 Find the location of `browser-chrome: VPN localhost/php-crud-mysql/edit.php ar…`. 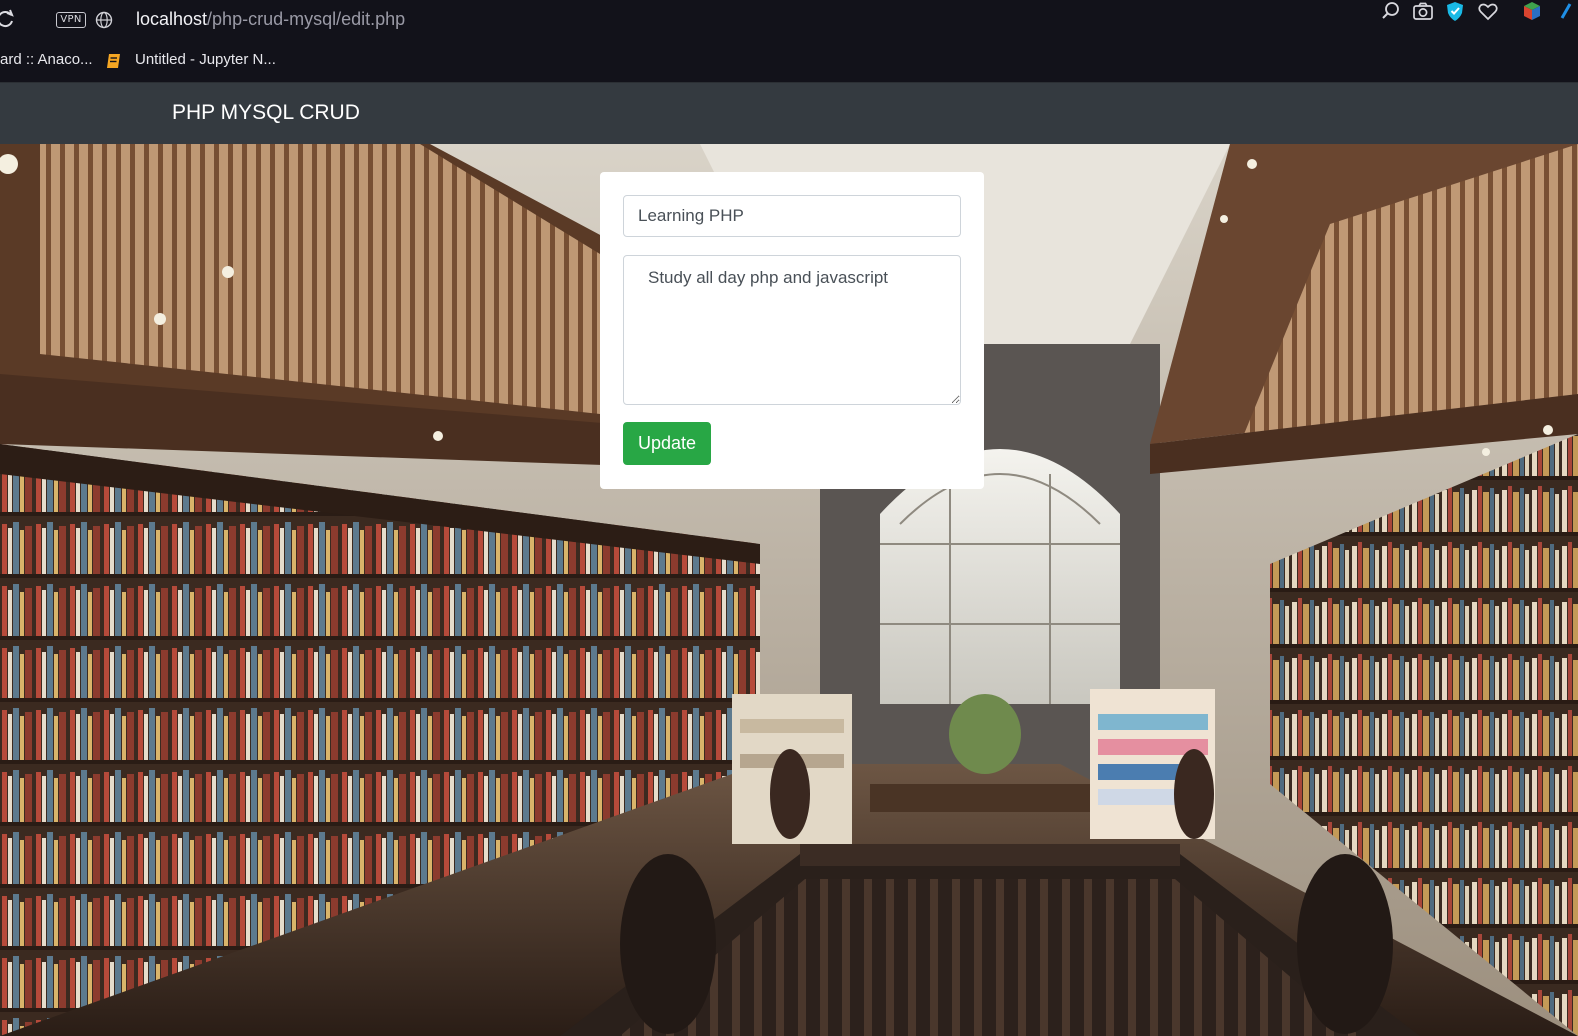

browser-chrome: VPN localhost/php-crud-mysql/edit.php ar… is located at coordinates (789, 41).